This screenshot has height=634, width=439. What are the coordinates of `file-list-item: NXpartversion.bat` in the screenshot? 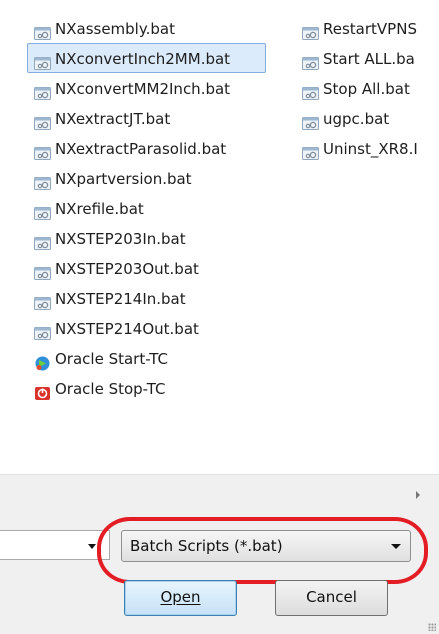 It's located at (162, 178).